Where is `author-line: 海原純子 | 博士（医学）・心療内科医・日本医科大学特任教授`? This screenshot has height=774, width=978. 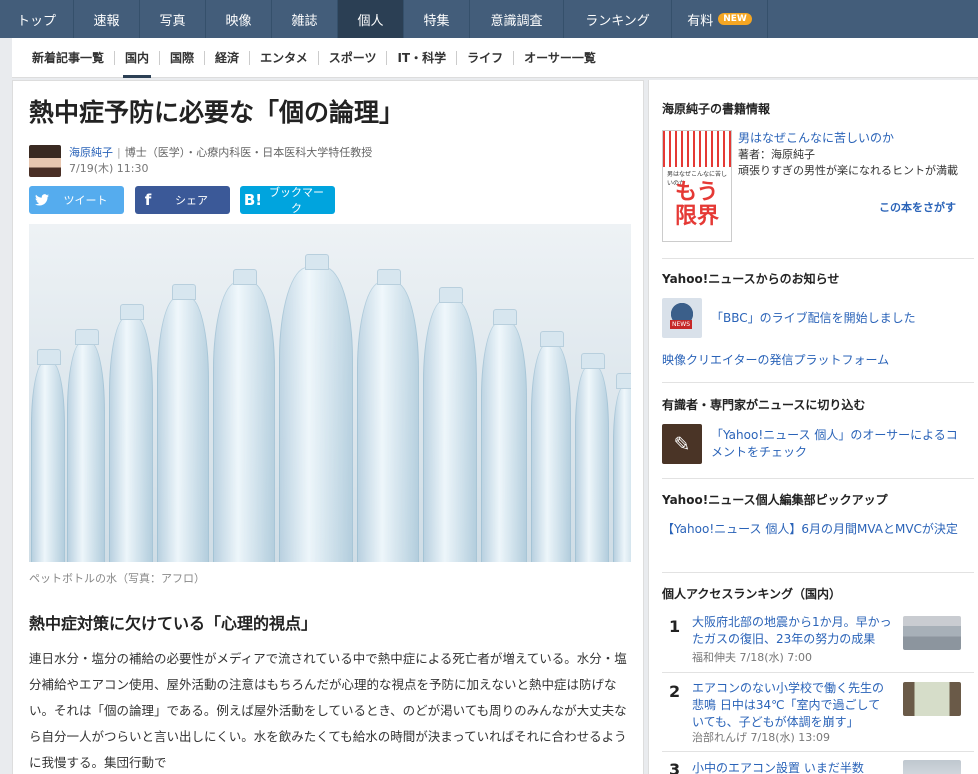 author-line: 海原純子 | 博士（医学）・心療内科医・日本医科大学特任教授 is located at coordinates (220, 152).